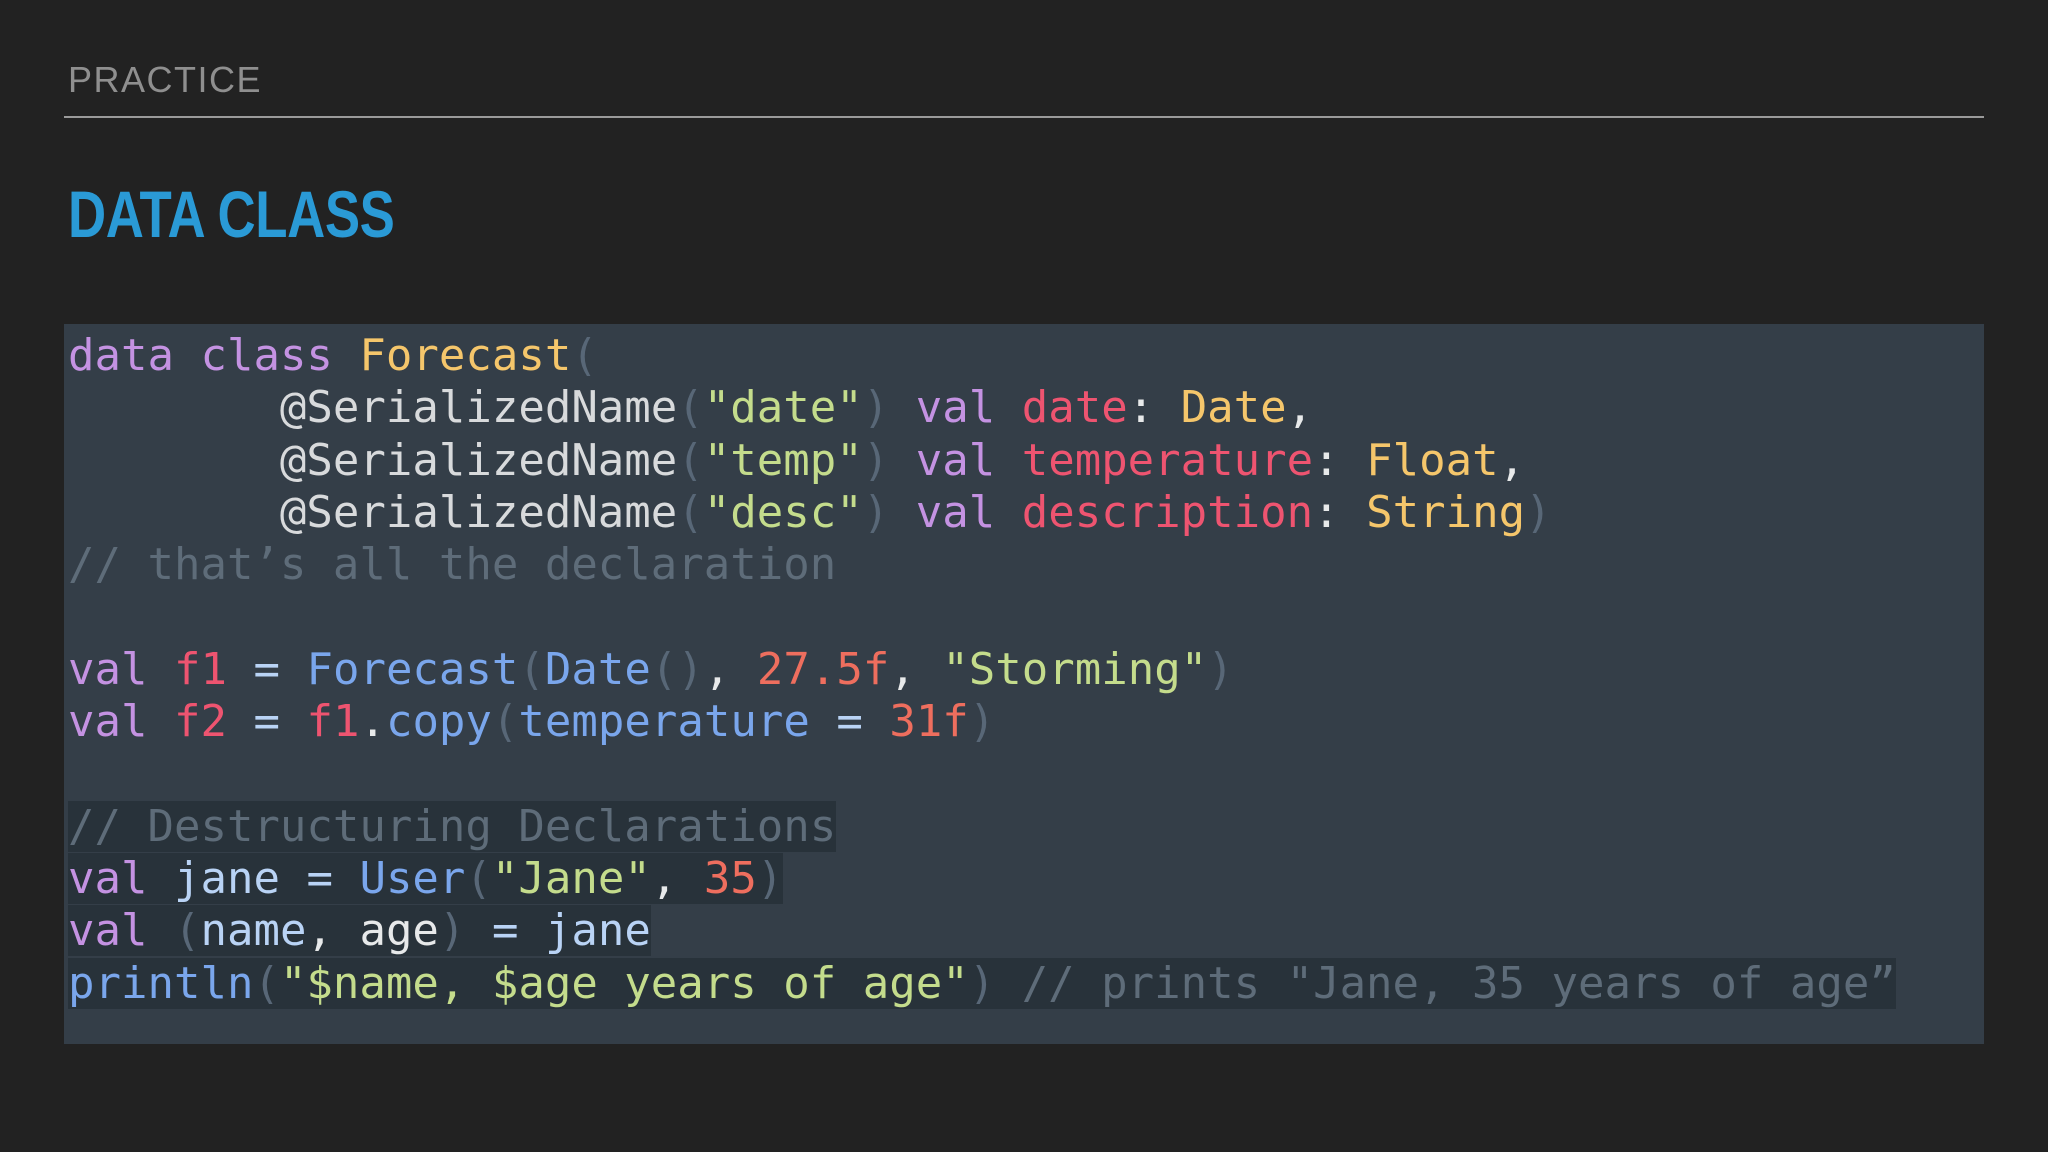 This screenshot has height=1152, width=2048. Describe the element at coordinates (165, 79) in the screenshot. I see `section-label: PRACTICE` at that location.